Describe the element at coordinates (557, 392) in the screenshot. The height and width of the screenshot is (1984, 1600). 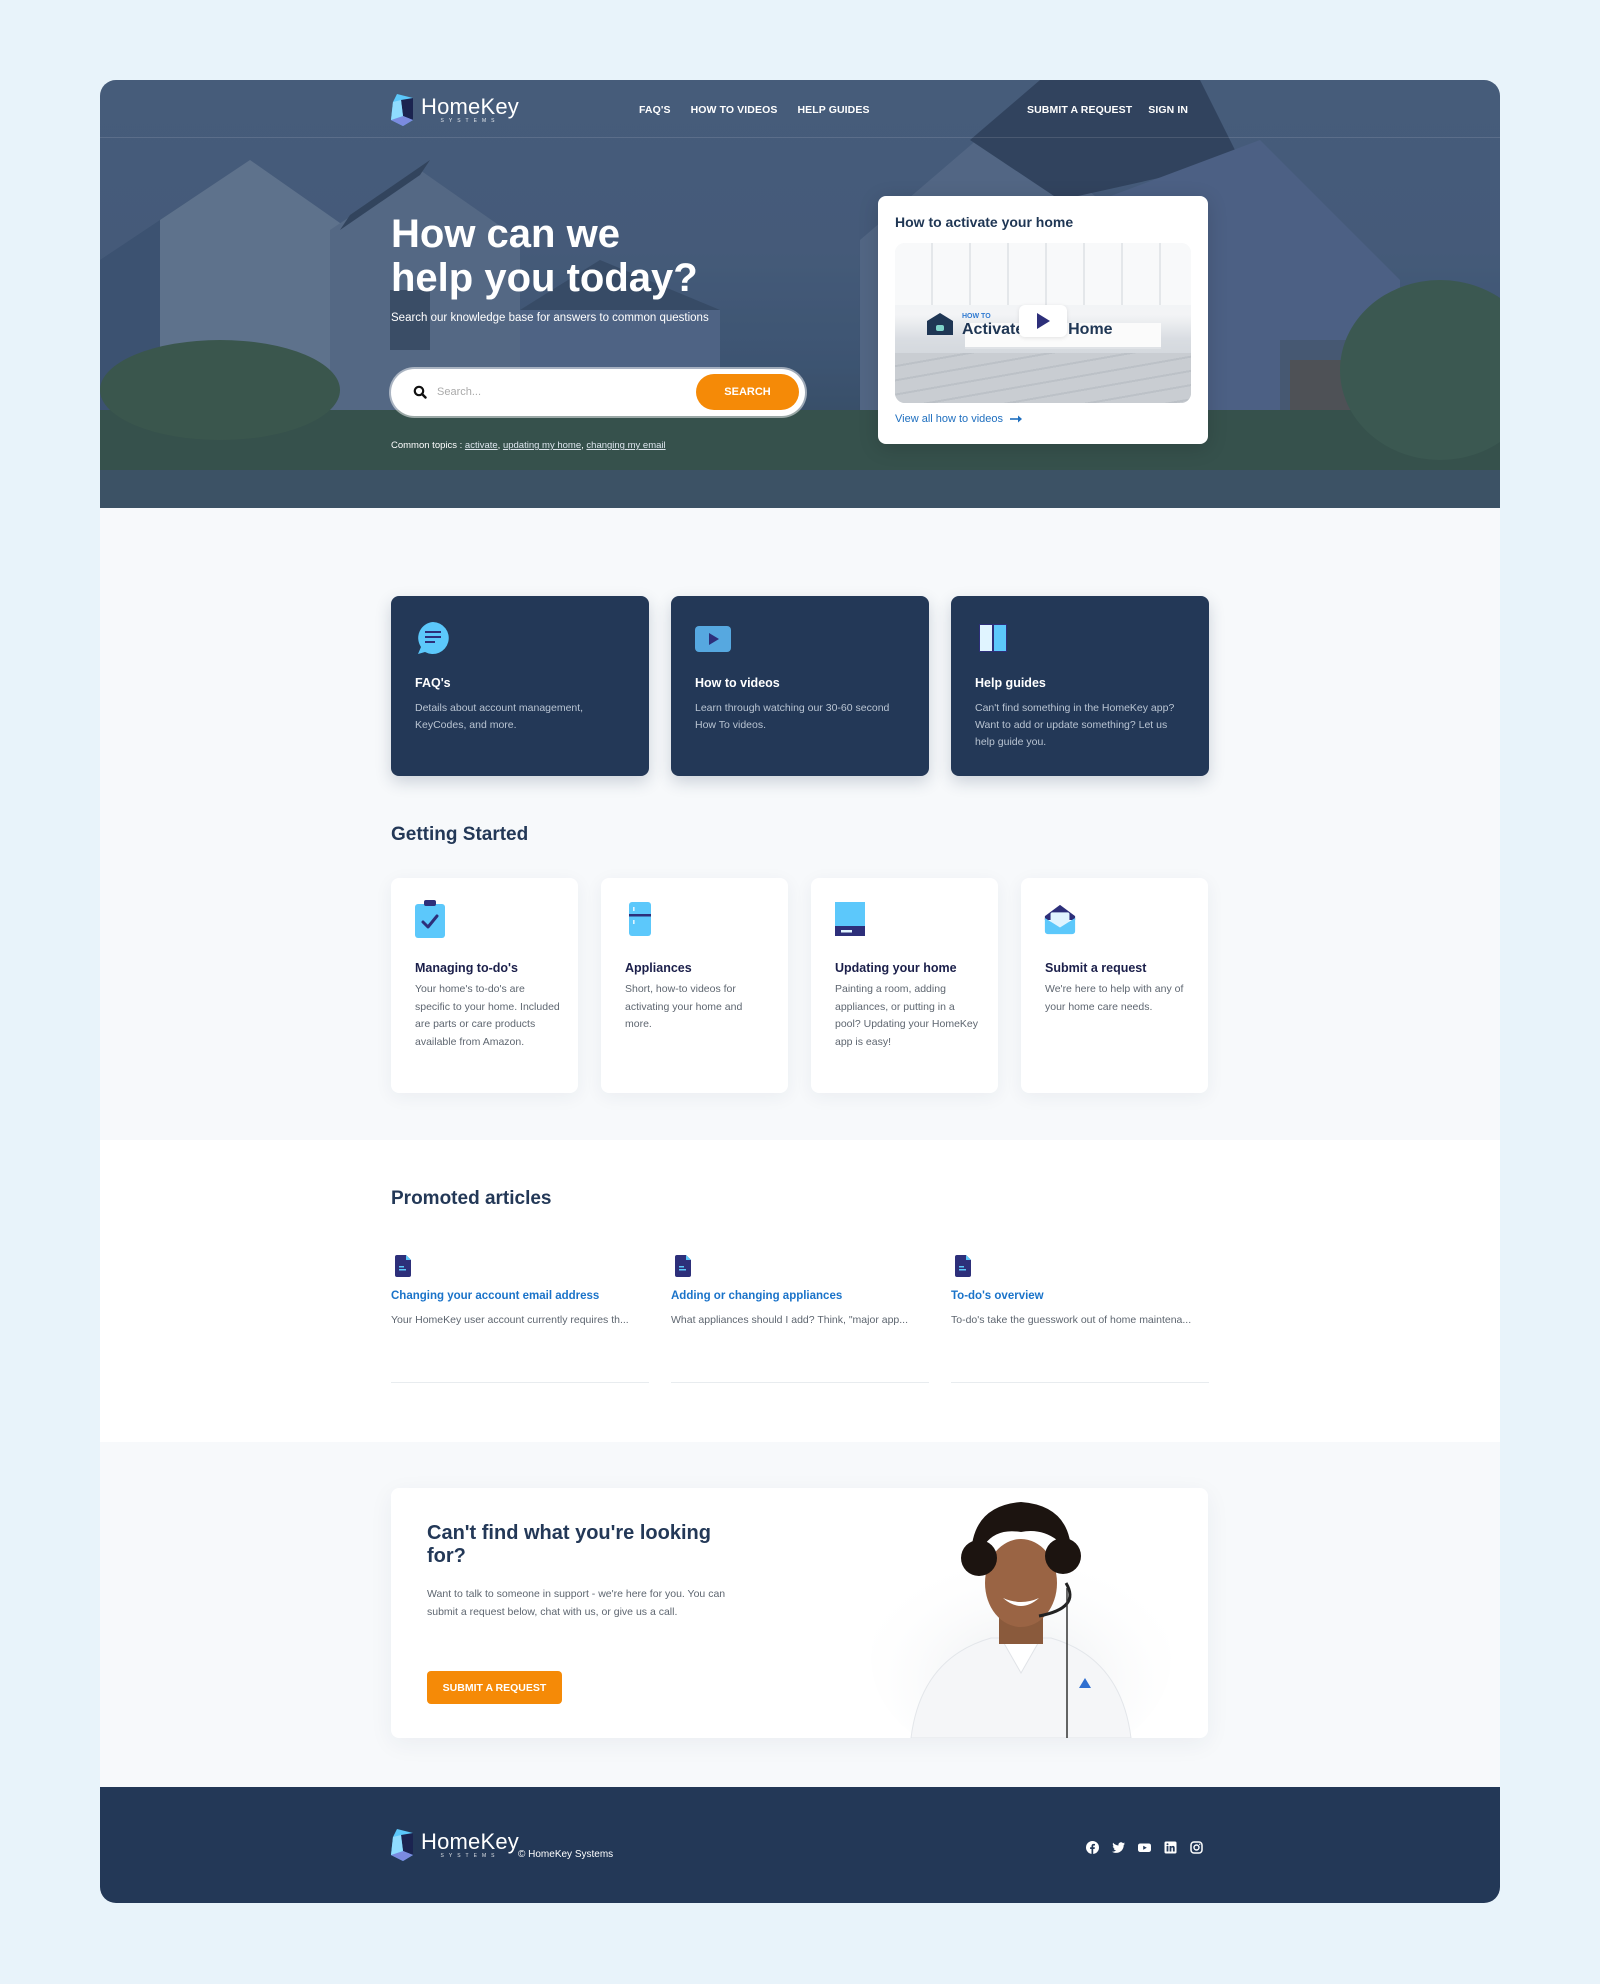
I see `search-input` at that location.